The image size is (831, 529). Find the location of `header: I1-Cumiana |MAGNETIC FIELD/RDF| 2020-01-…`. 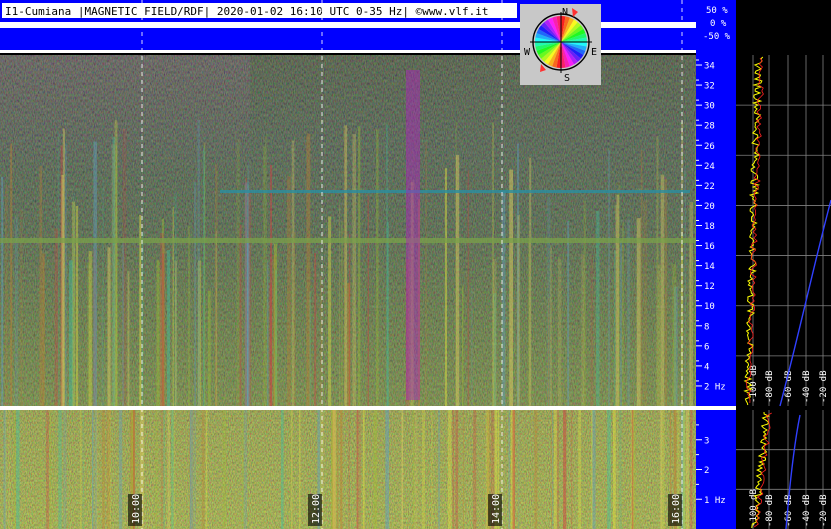

header: I1-Cumiana |MAGNETIC FIELD/RDF| 2020-01-… is located at coordinates (368, 26).